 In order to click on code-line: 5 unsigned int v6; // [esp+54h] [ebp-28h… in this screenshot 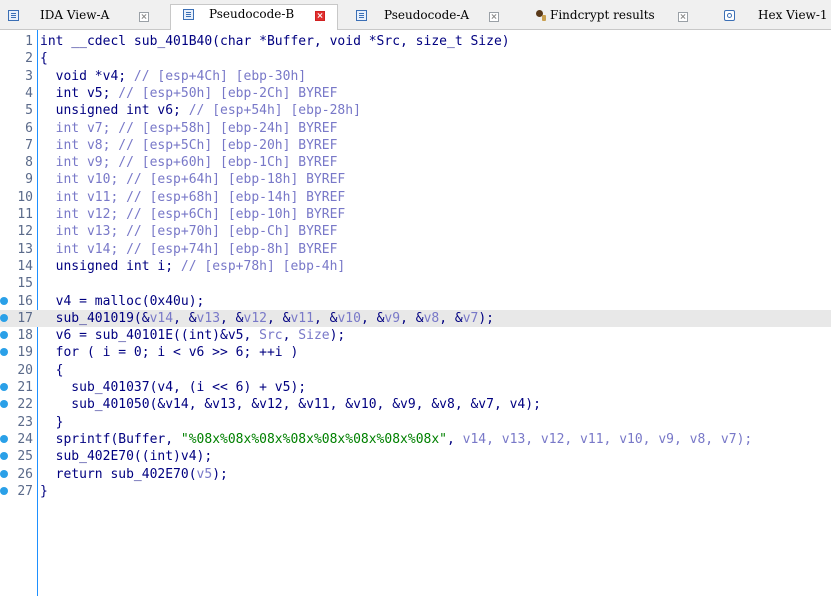, I will do `click(415, 110)`.